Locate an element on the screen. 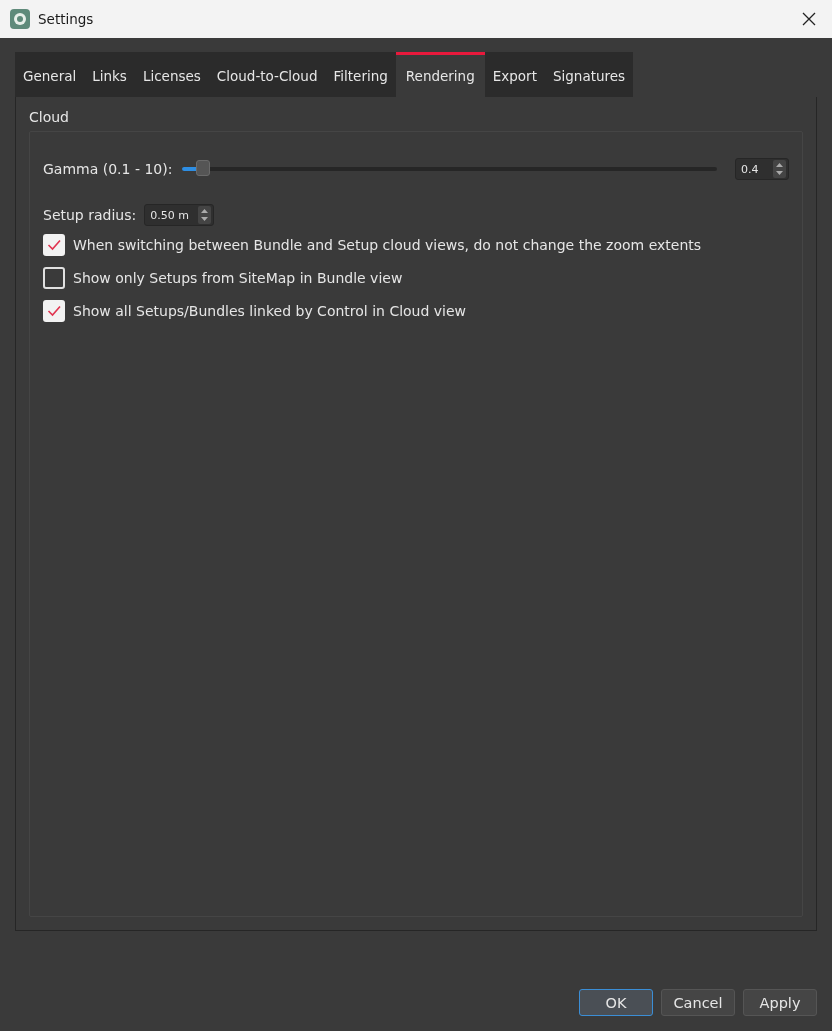 This screenshot has width=832, height=1031. setup-radius-label: Setup radius: is located at coordinates (90, 215).